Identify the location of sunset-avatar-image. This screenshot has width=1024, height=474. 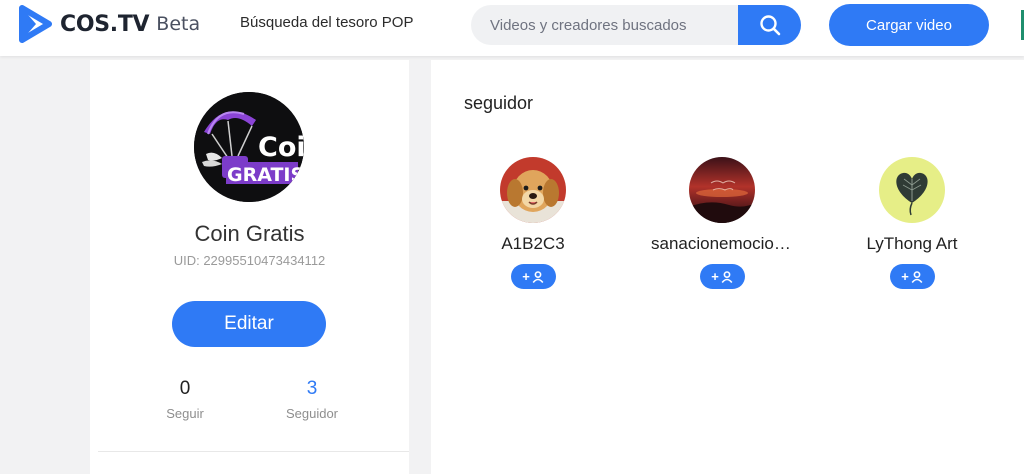
(722, 190).